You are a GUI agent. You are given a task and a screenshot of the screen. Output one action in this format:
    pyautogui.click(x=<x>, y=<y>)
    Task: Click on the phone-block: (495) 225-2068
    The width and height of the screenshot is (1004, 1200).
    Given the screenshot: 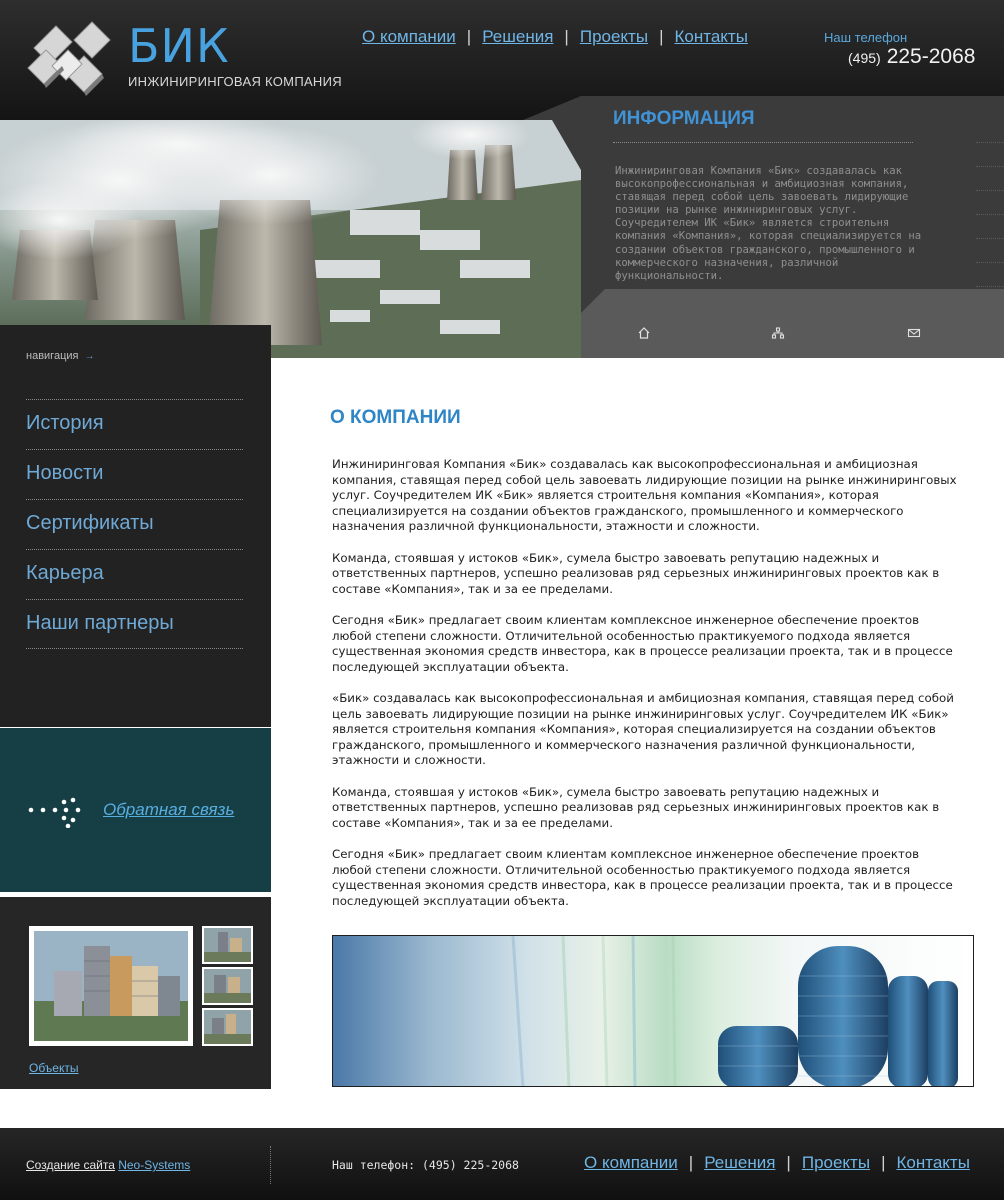 What is the action you would take?
    pyautogui.click(x=911, y=57)
    